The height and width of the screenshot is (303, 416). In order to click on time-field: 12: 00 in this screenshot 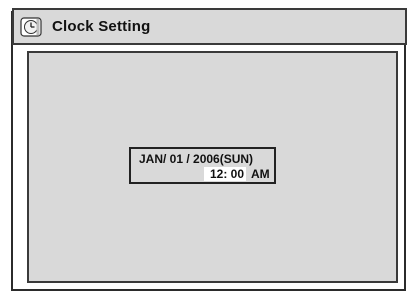, I will do `click(227, 174)`.